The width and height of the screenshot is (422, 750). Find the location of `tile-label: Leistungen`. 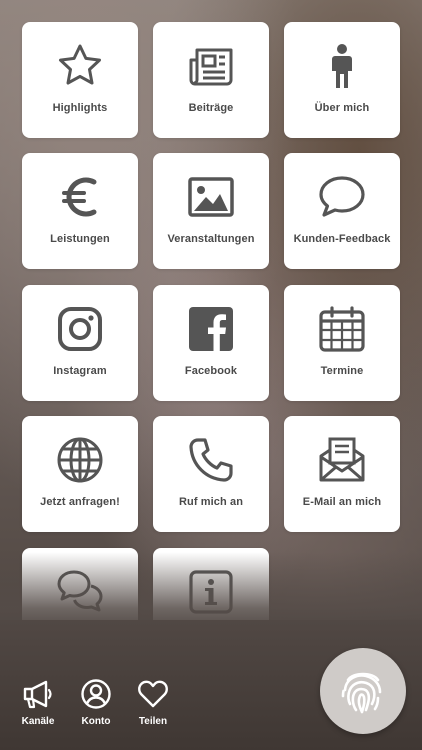

tile-label: Leistungen is located at coordinates (80, 239).